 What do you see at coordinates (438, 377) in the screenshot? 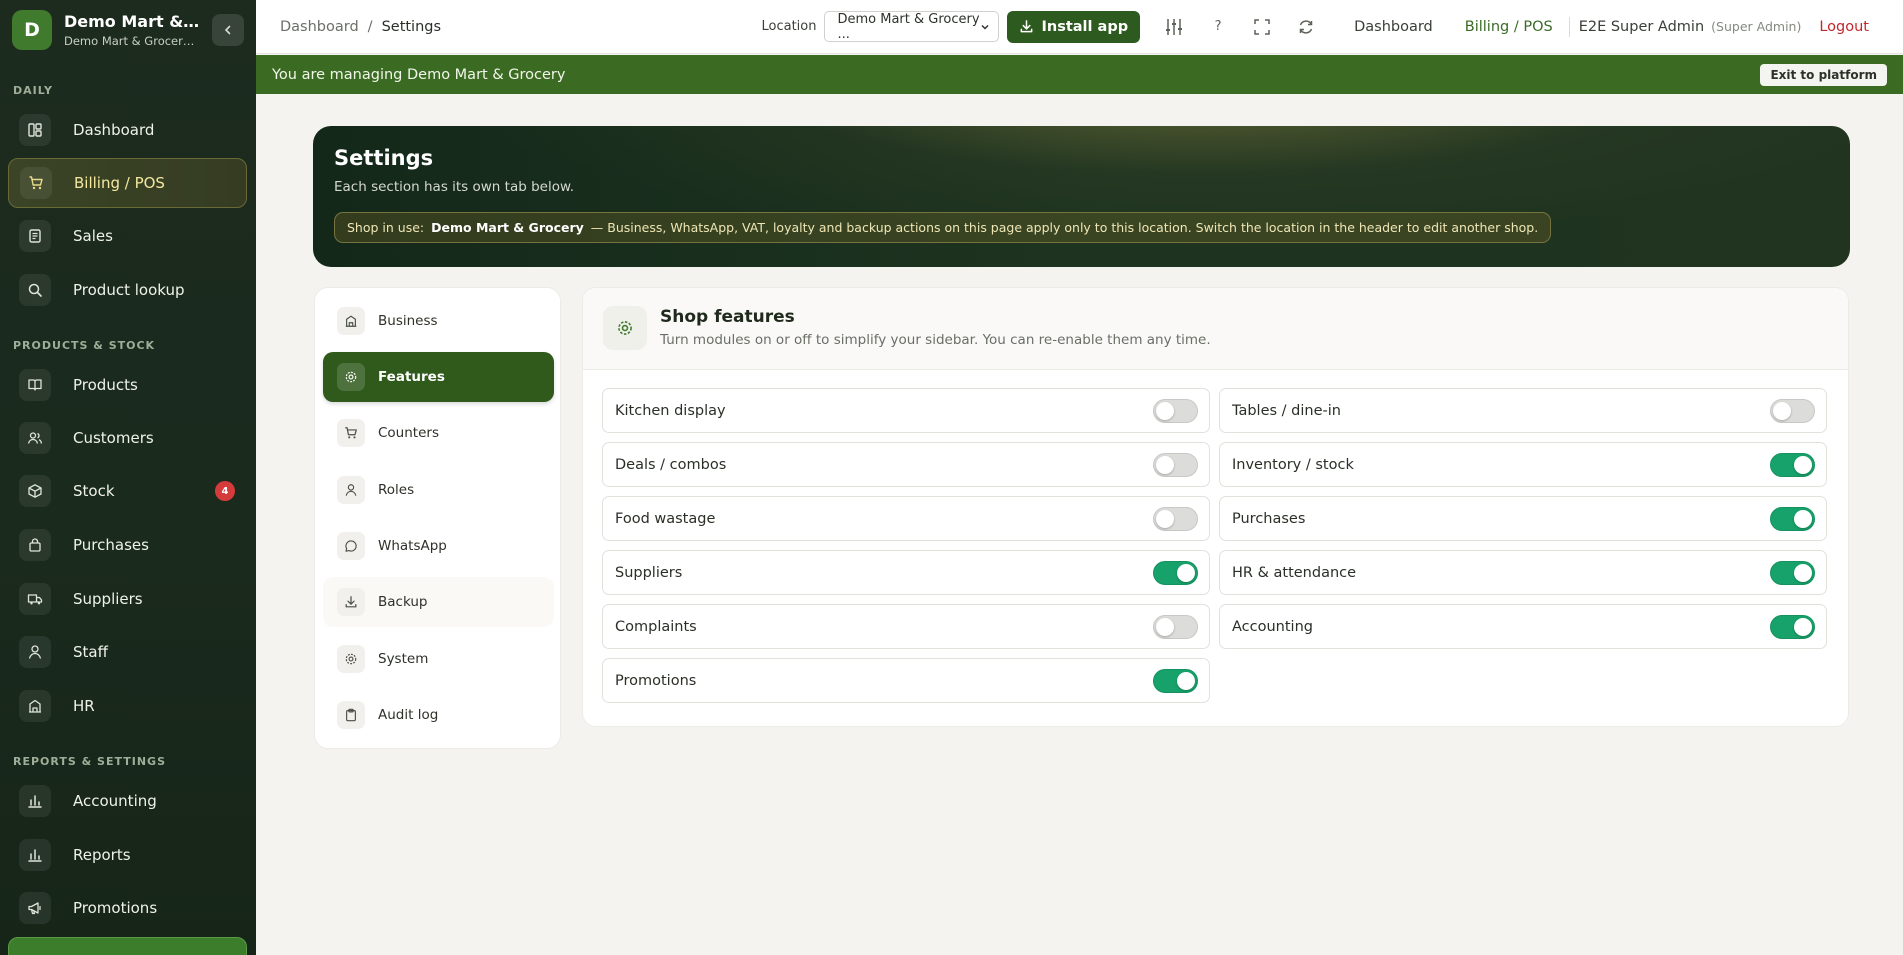
I see `settings-tab-features: Features` at bounding box center [438, 377].